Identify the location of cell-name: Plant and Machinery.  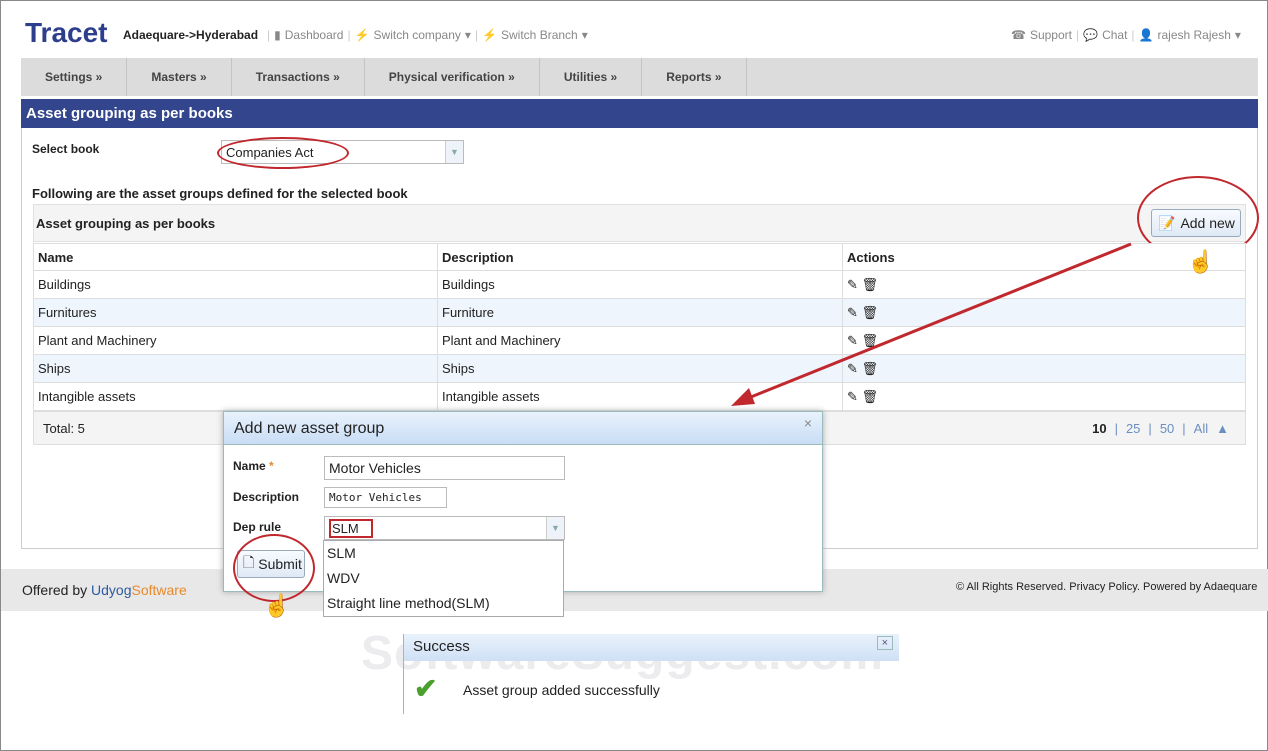
(235, 340).